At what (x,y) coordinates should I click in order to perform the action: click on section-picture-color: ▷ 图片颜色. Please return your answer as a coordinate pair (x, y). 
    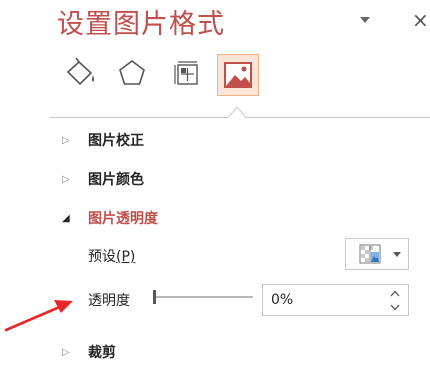
    Looking at the image, I should click on (103, 179).